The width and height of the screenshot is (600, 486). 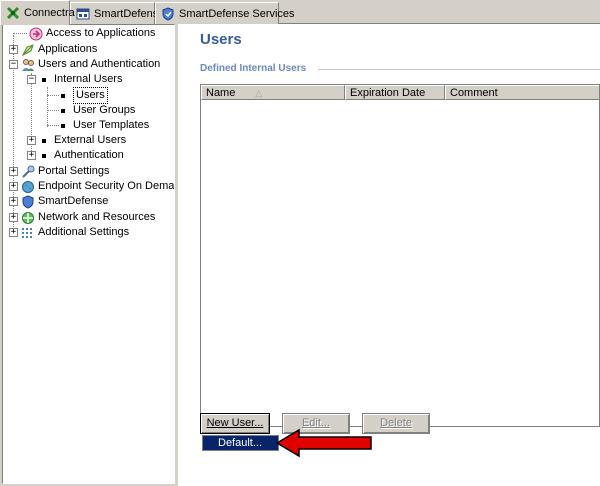 I want to click on tree-label: Applications, so click(x=68, y=49).